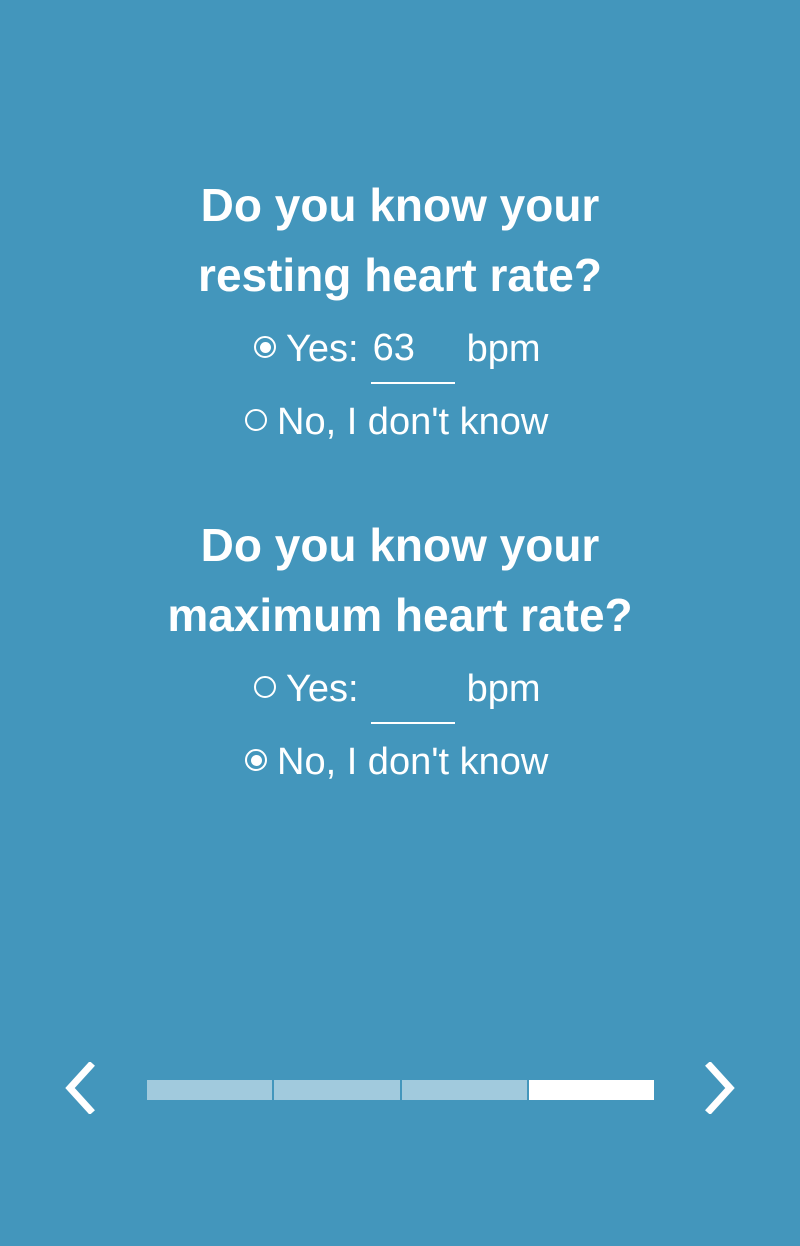 The width and height of the screenshot is (800, 1246). I want to click on maximum-yes-option: Yes: bpm, so click(397, 695).